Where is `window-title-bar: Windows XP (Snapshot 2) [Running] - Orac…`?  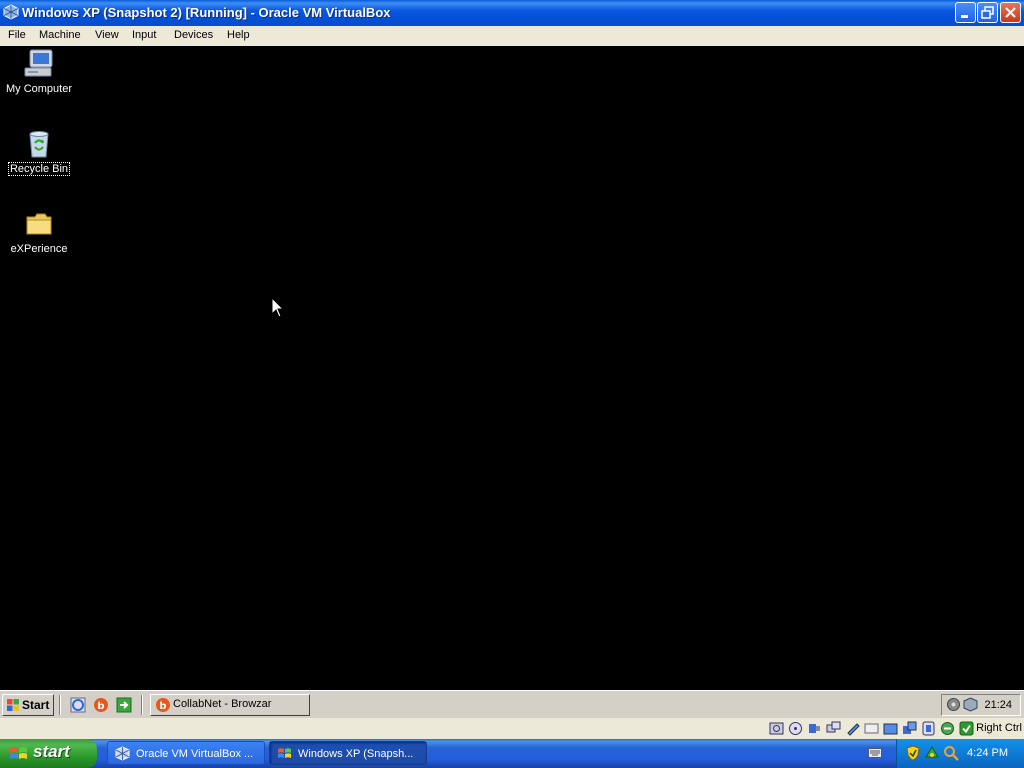 window-title-bar: Windows XP (Snapshot 2) [Running] - Orac… is located at coordinates (512, 13).